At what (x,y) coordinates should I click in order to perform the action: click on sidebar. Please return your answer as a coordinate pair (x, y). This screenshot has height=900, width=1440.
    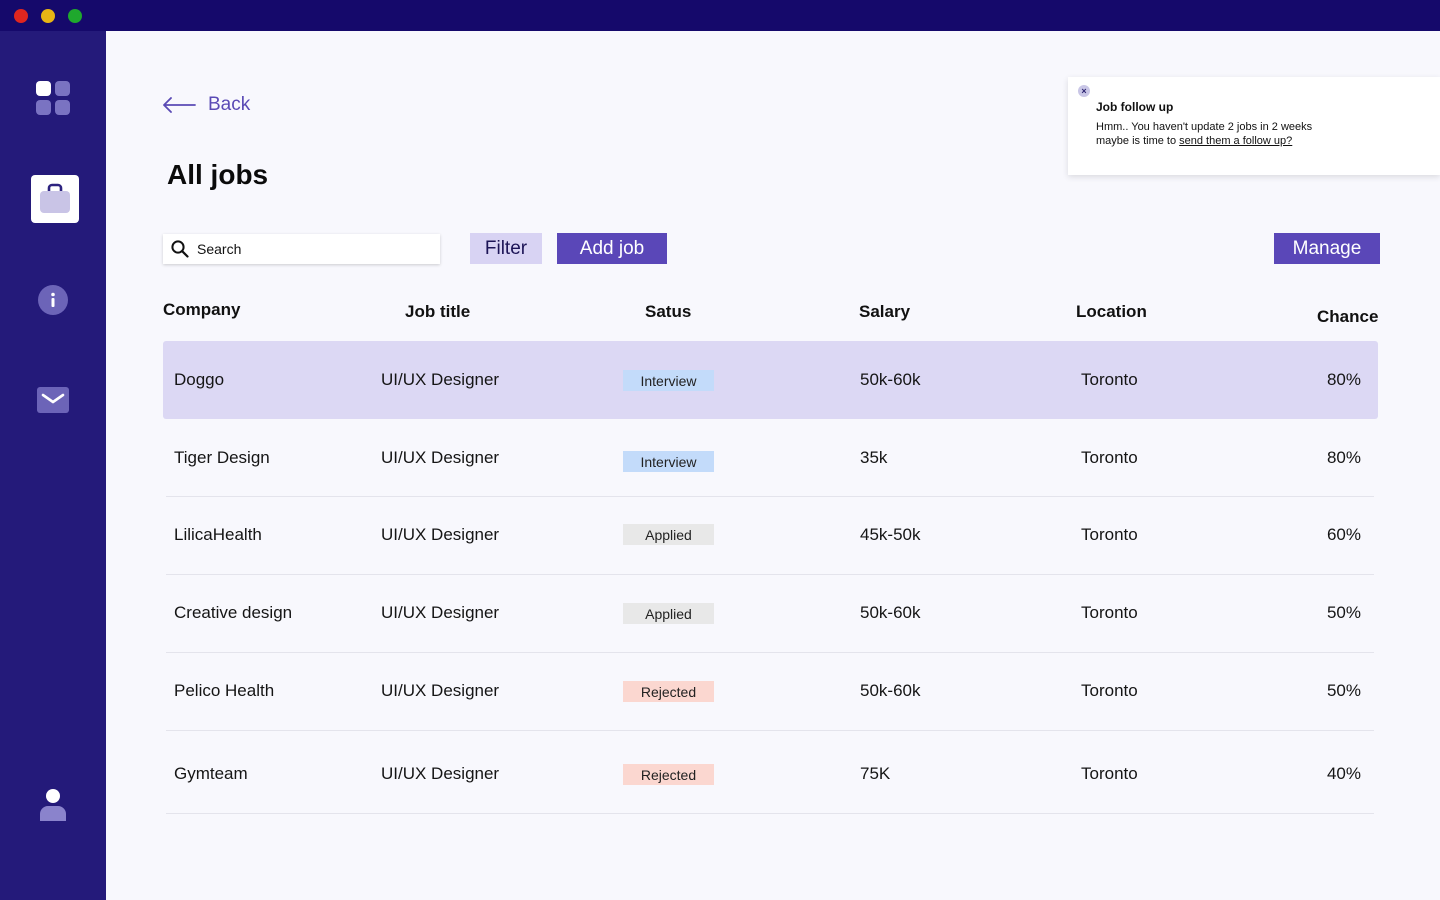
    Looking at the image, I should click on (53, 465).